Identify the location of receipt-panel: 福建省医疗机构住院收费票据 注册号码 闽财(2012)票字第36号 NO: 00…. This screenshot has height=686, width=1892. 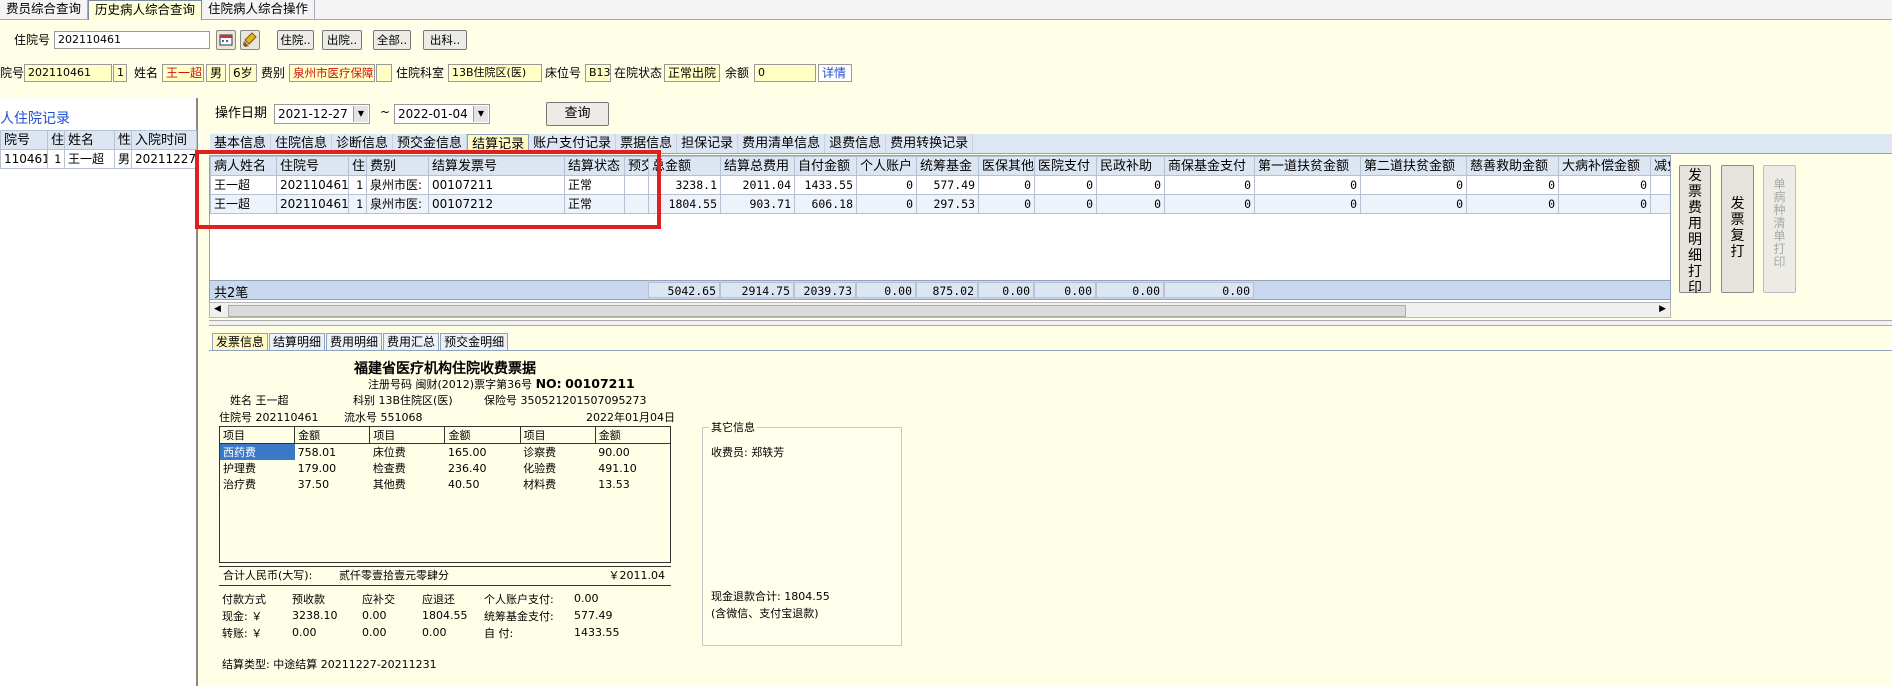
(446, 521).